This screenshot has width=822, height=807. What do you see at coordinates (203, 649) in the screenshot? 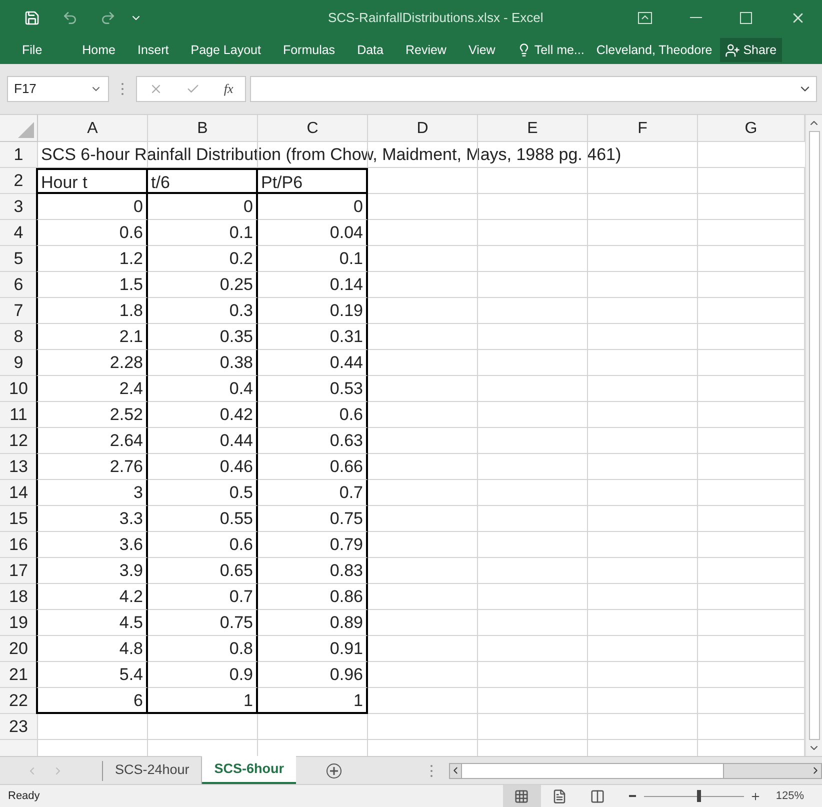
I see `sheet-cell: 0.8` at bounding box center [203, 649].